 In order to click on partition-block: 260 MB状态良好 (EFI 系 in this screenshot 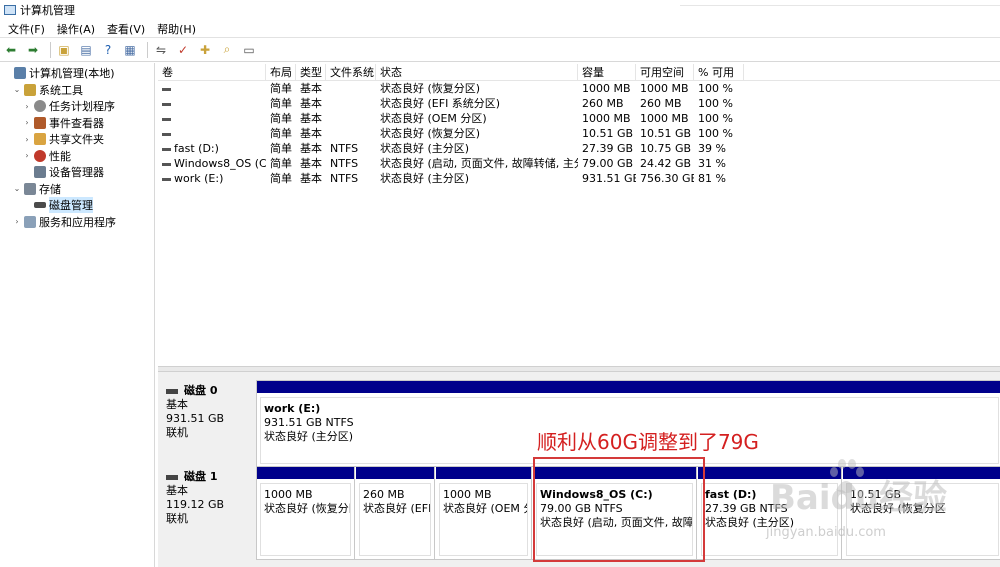, I will do `click(395, 513)`.